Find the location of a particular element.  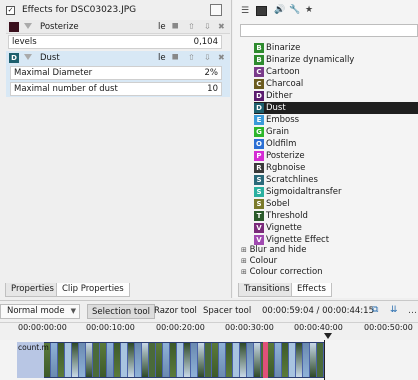

razor-tool-button: Razor tool is located at coordinates (175, 311).